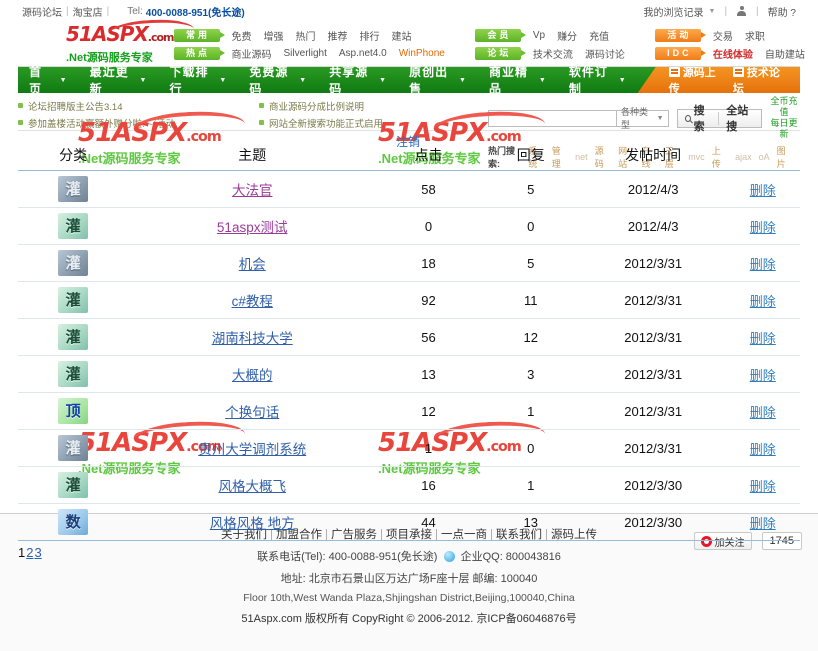 The height and width of the screenshot is (651, 818). What do you see at coordinates (428, 189) in the screenshot?
I see `cell-hits: 58` at bounding box center [428, 189].